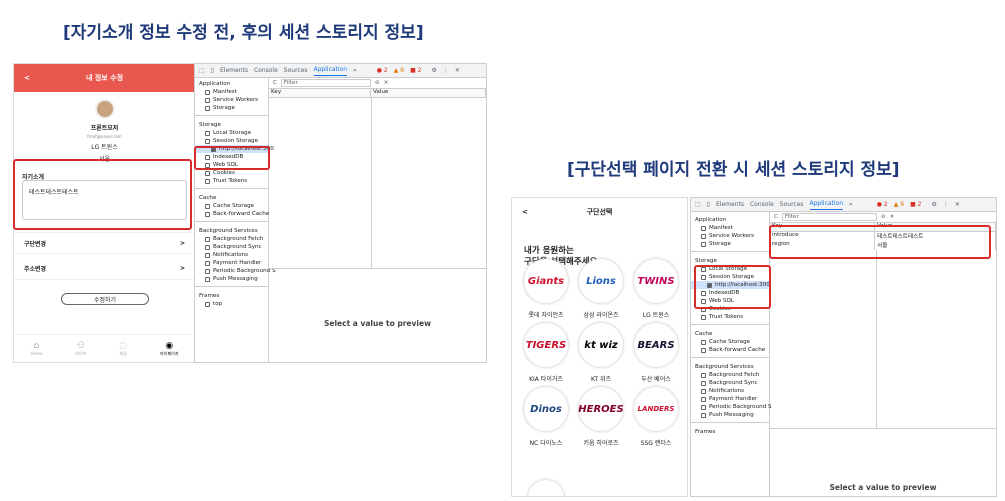 The height and width of the screenshot is (501, 1005). What do you see at coordinates (104, 109) in the screenshot?
I see `avatar` at bounding box center [104, 109].